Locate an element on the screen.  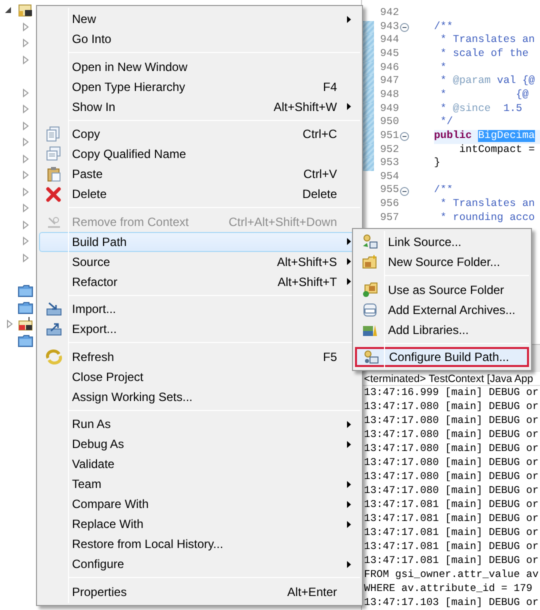
menu-item: Go Into is located at coordinates (199, 39).